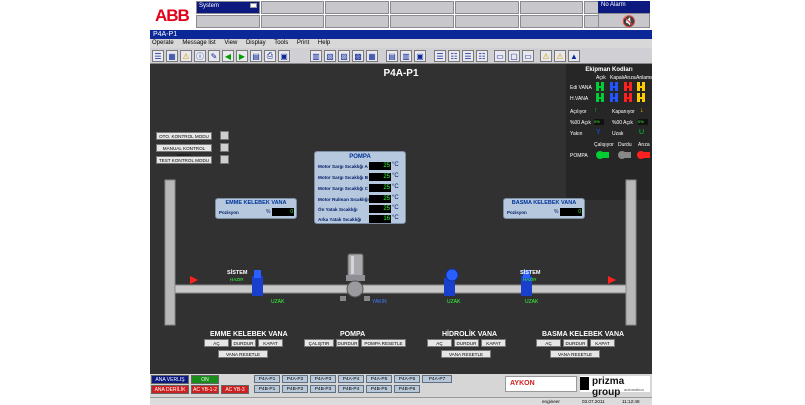 The height and width of the screenshot is (405, 805). I want to click on nav-p4b-p4: P4B-P4, so click(351, 389).